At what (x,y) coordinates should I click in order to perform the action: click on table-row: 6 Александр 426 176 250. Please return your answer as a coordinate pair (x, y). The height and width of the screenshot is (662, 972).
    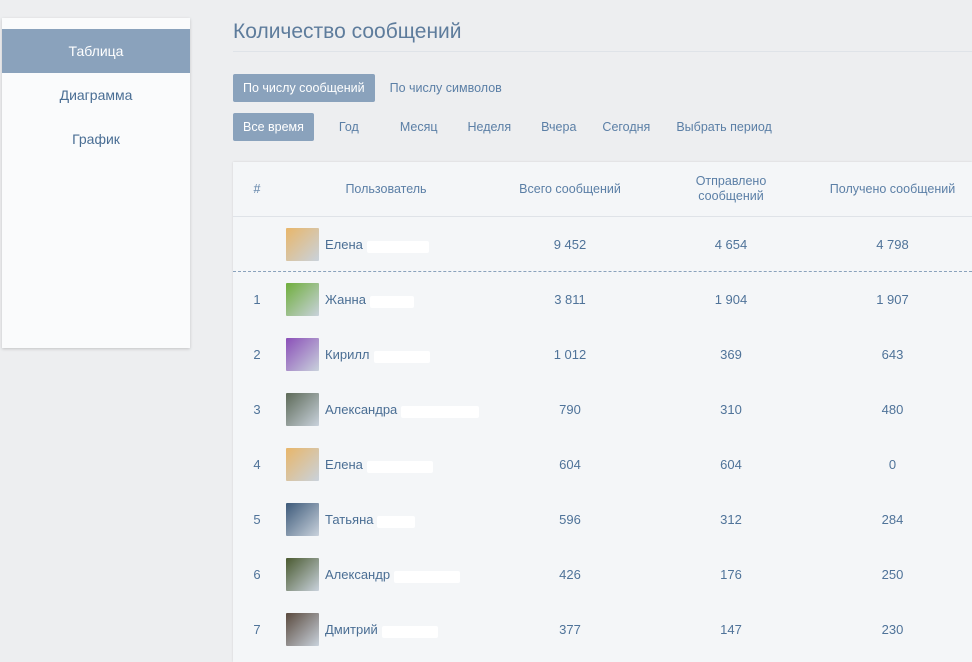
    Looking at the image, I should click on (602, 574).